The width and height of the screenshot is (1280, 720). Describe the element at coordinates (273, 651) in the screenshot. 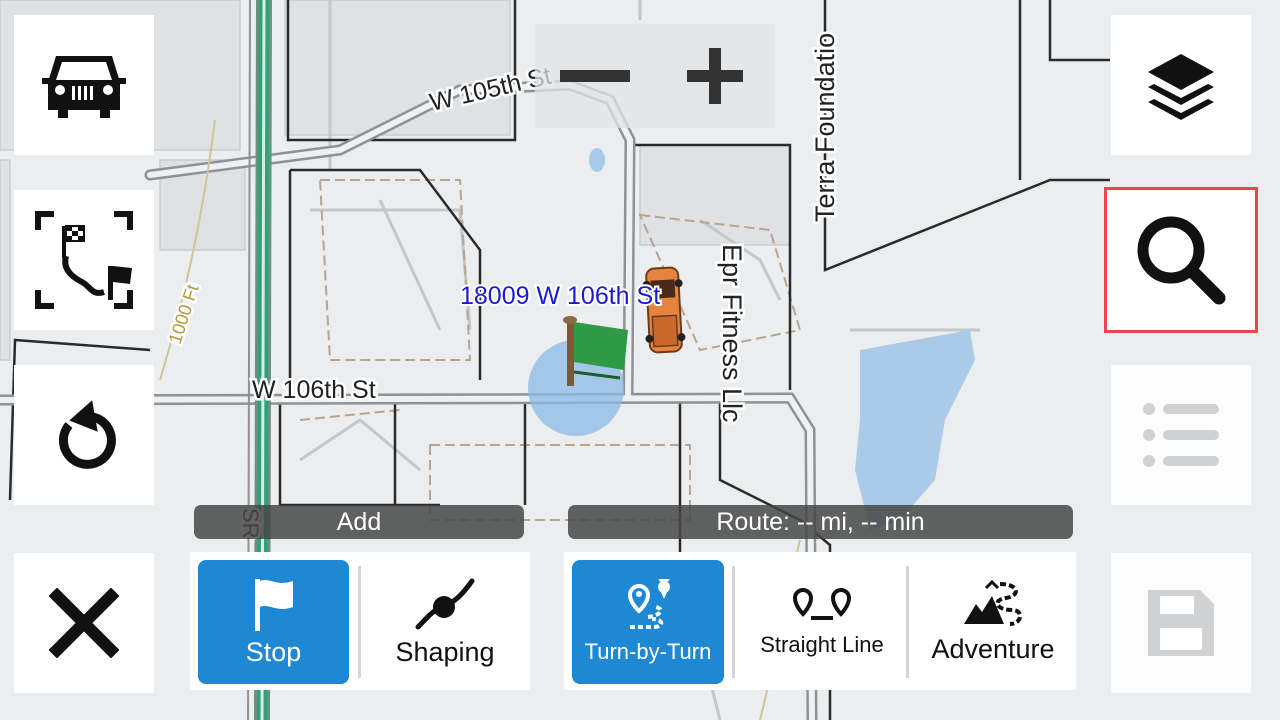

I see `stop-label: Stop` at that location.